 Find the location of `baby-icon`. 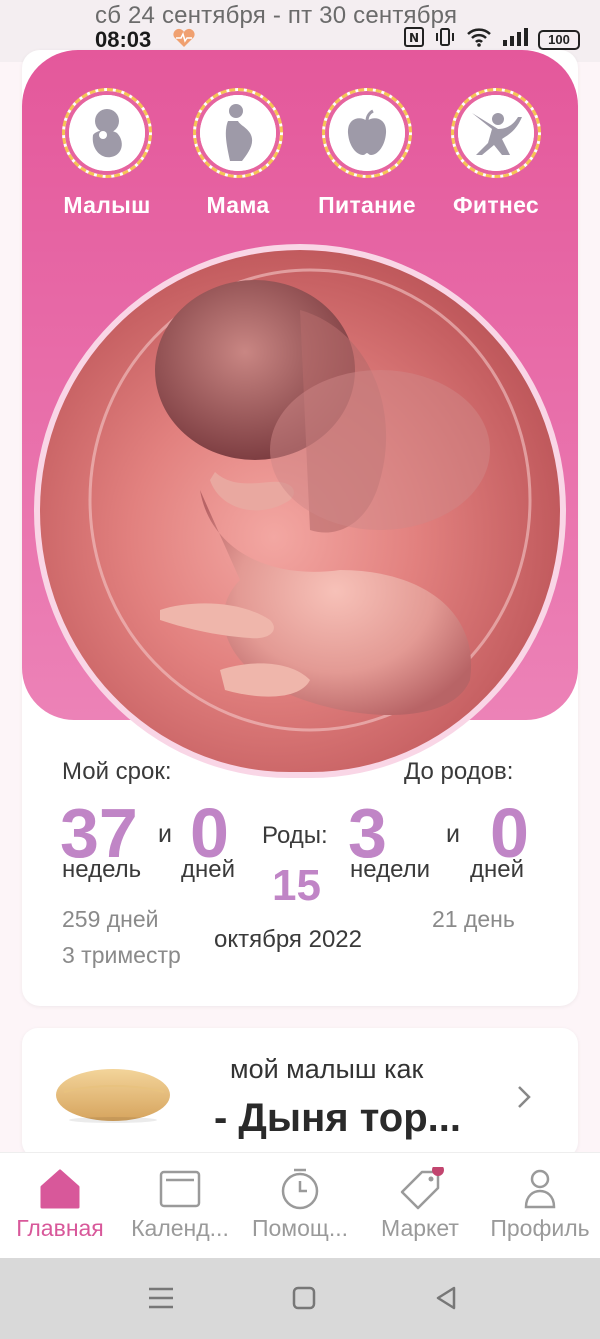

baby-icon is located at coordinates (107, 133).